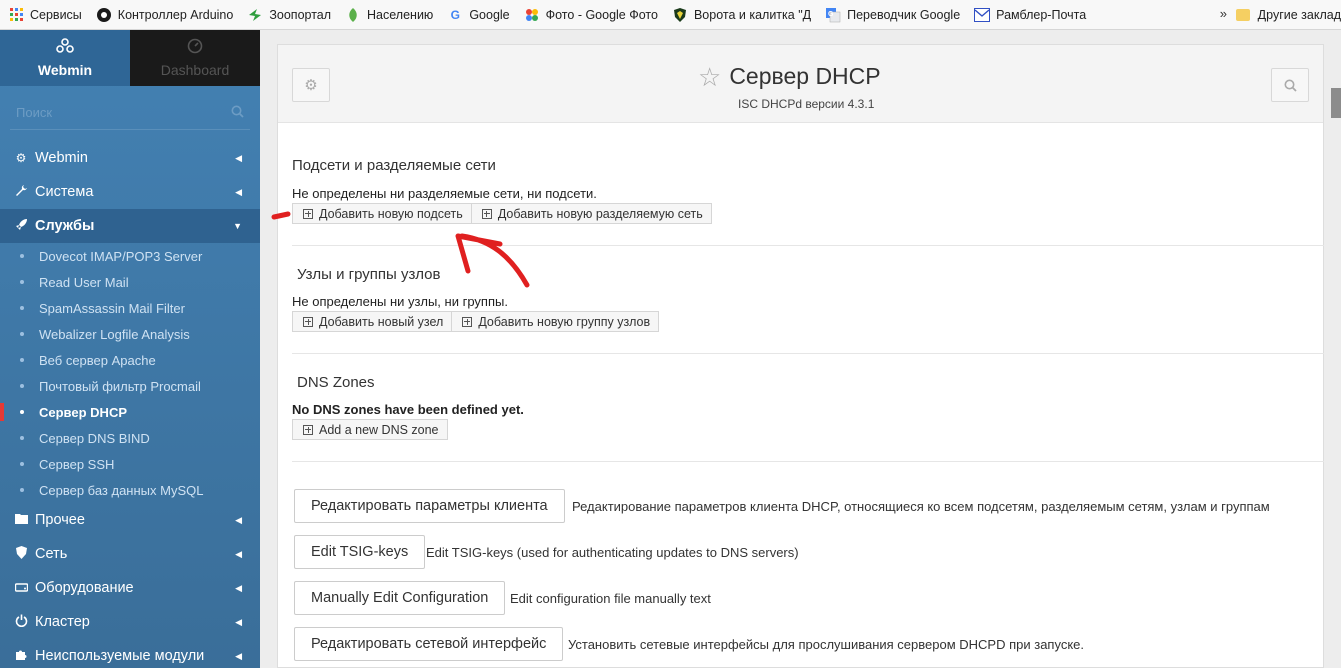 The image size is (1341, 668). Describe the element at coordinates (1223, 13) in the screenshot. I see `bookmarks-overflow-button: »` at that location.